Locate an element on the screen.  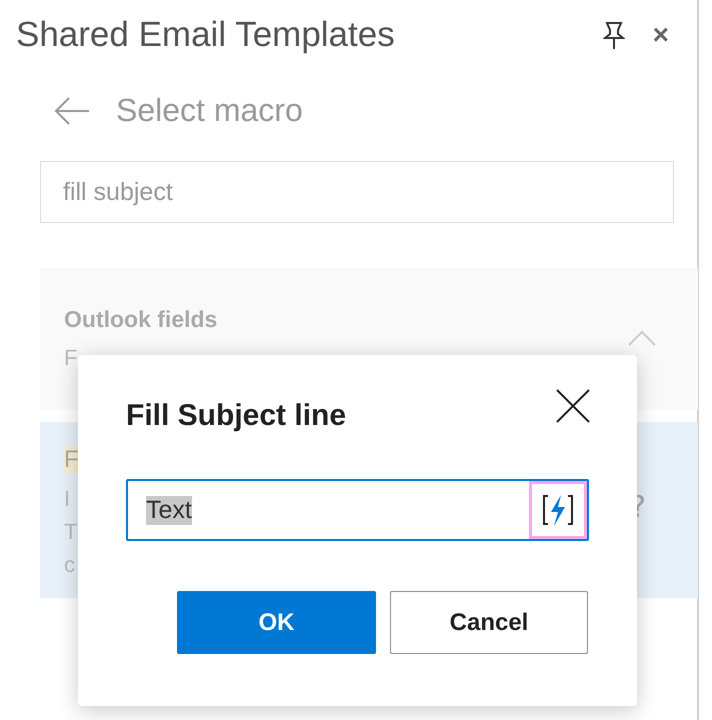
pane-title: Shared Email Templates is located at coordinates (206, 35).